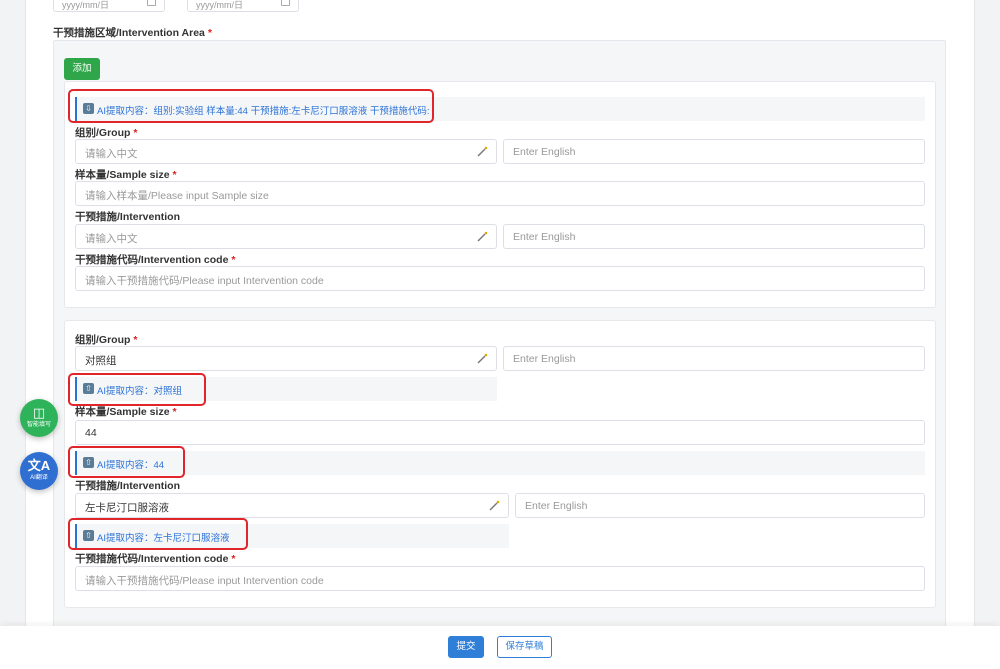 This screenshot has width=1000, height=669. I want to click on sample-size-input: 44, so click(500, 432).